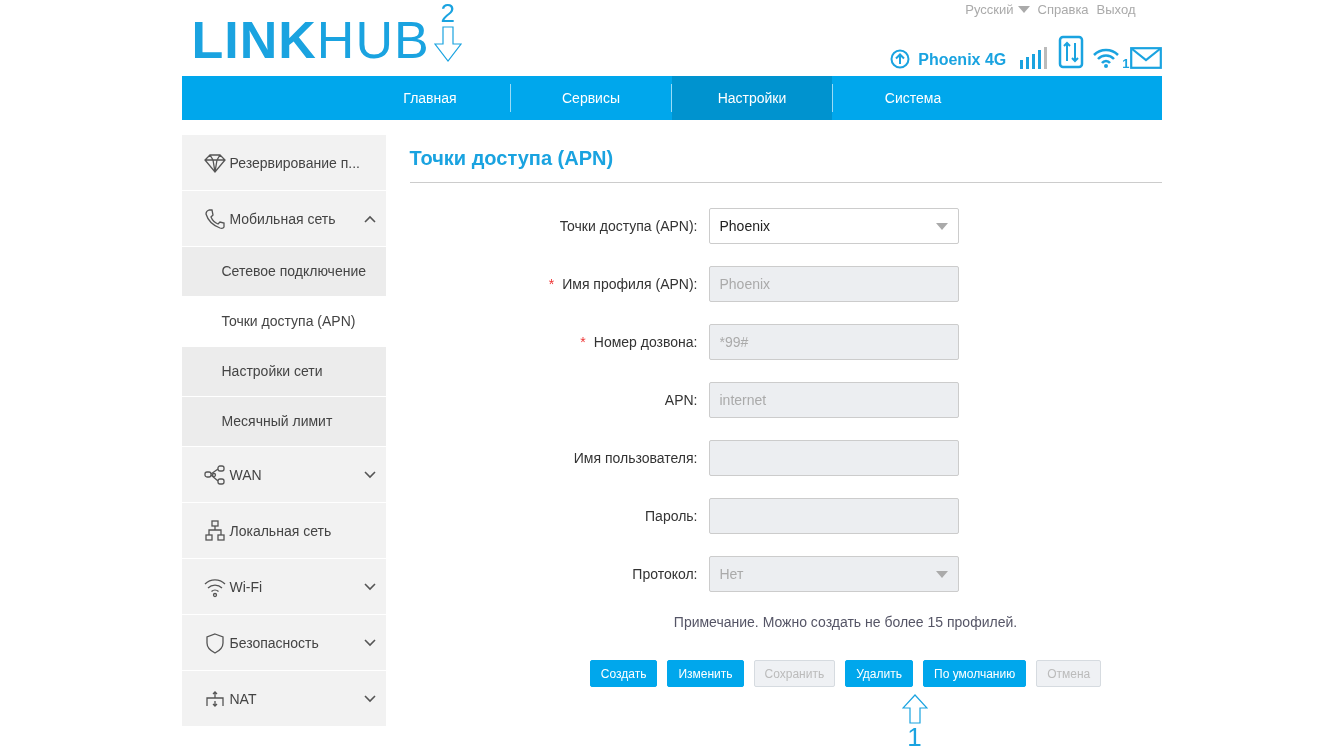  I want to click on select-field: Phoenix, so click(833, 226).